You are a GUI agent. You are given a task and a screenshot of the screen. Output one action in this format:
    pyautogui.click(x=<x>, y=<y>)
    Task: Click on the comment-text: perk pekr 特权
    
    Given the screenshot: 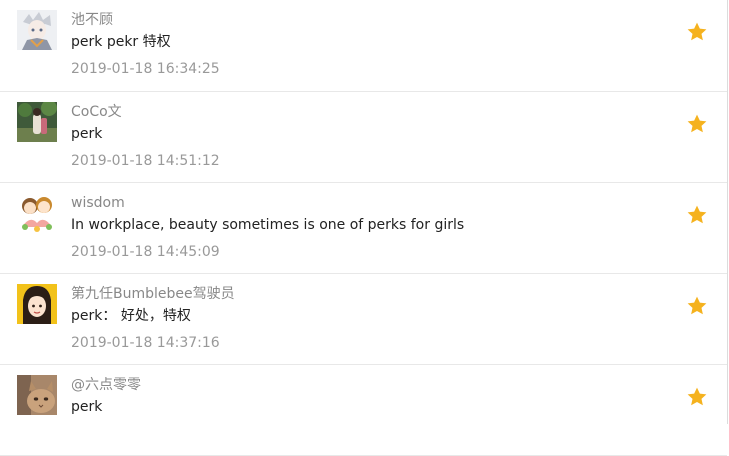 What is the action you would take?
    pyautogui.click(x=121, y=42)
    